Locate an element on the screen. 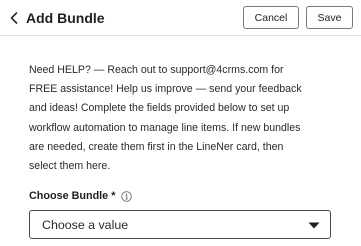  bundle-field-label: Choose Bundle is located at coordinates (69, 196).